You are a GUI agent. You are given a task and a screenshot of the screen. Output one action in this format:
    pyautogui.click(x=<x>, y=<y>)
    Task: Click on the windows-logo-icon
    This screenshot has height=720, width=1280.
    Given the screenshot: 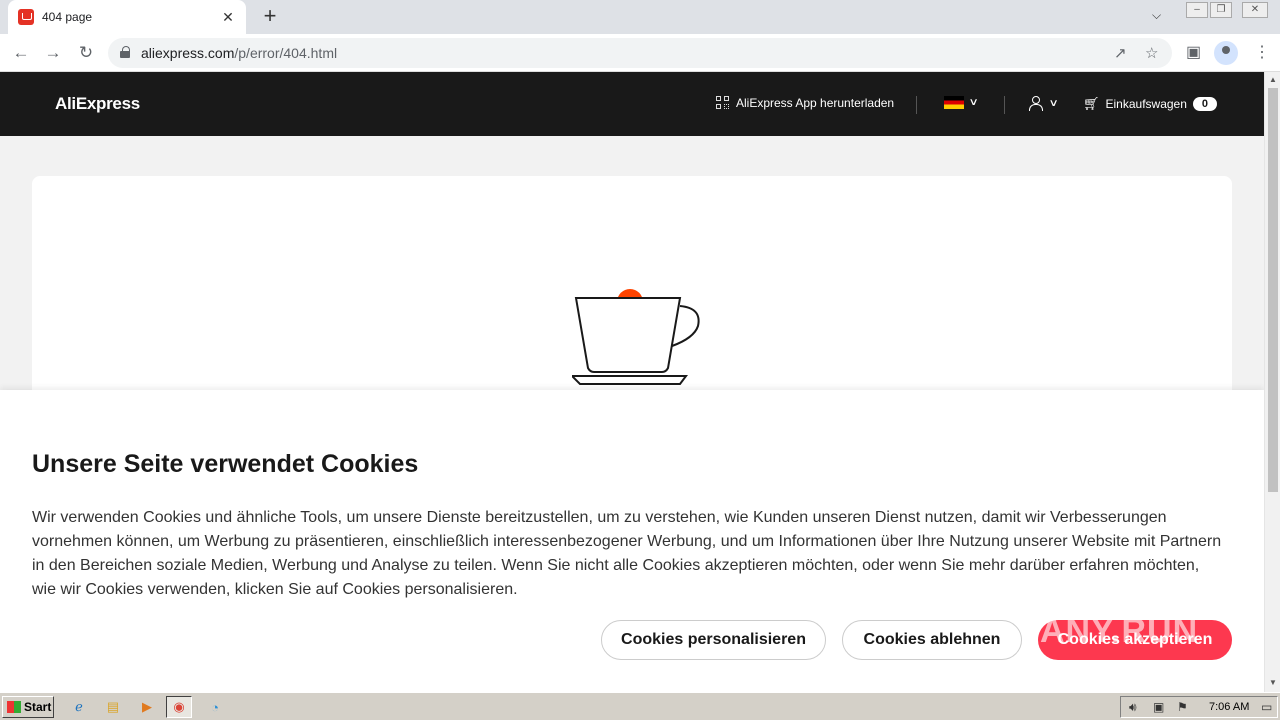 What is the action you would take?
    pyautogui.click(x=14, y=707)
    